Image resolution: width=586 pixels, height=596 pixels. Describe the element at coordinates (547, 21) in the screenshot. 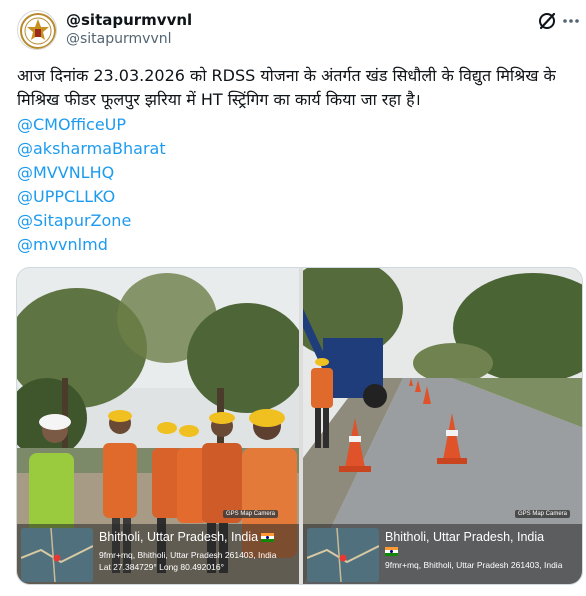

I see `grok-icon` at that location.